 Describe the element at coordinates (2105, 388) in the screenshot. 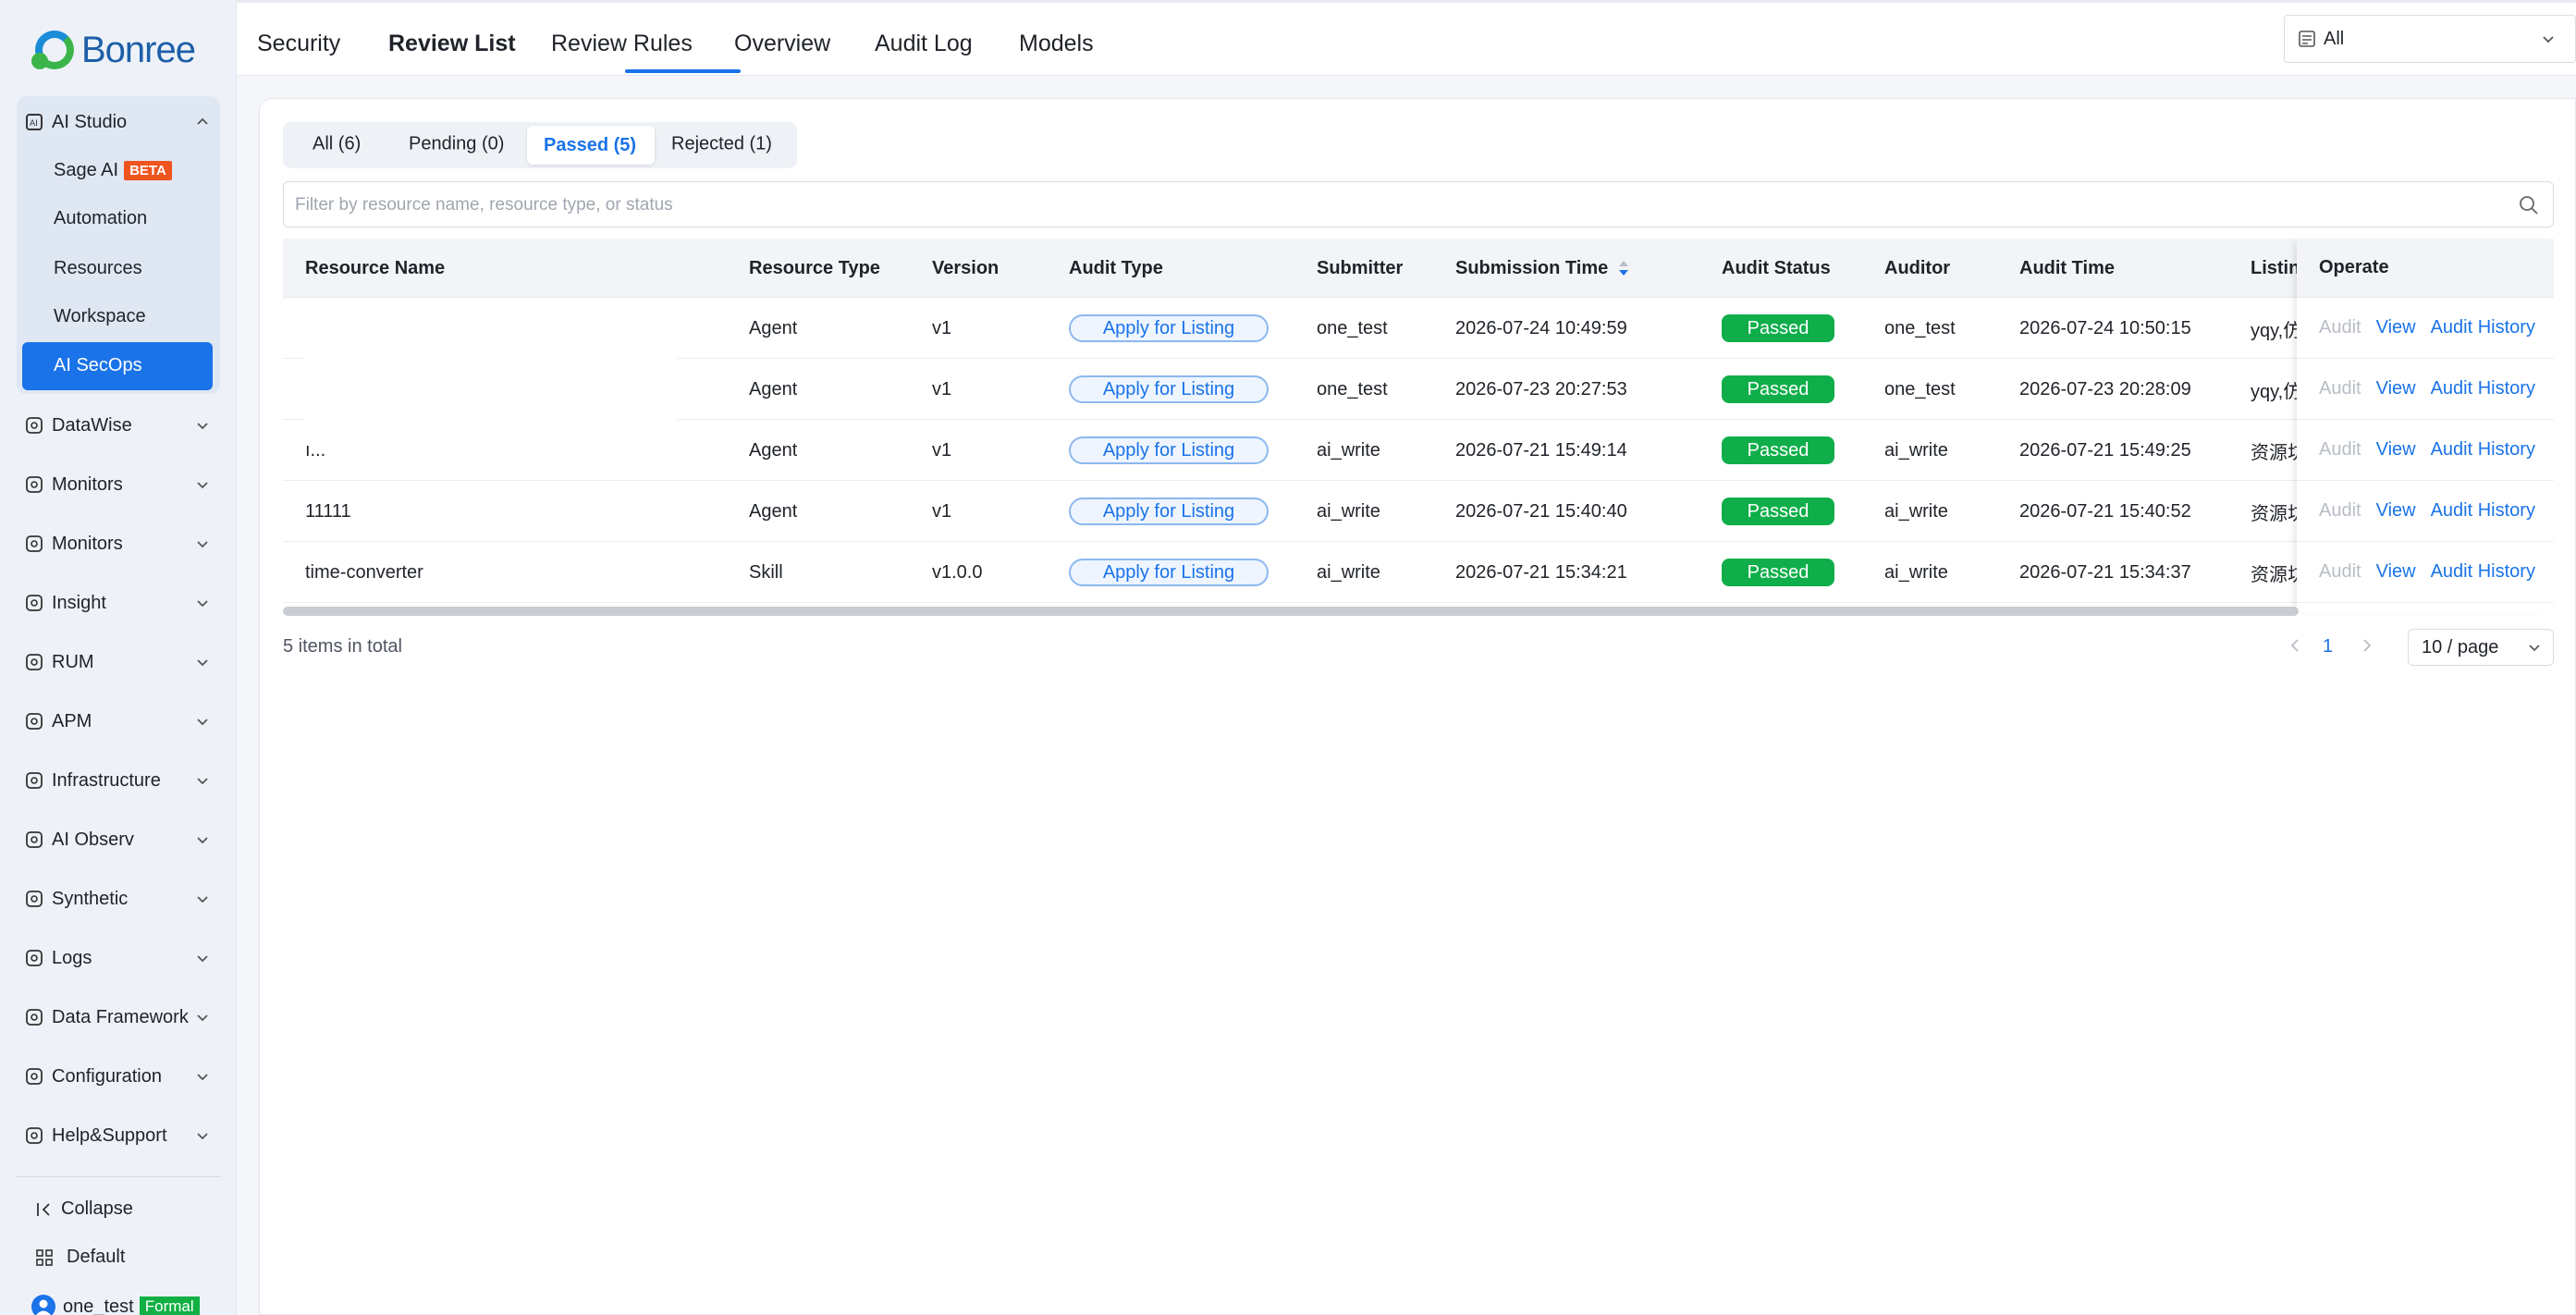

I see `audit-time-cell: 2026-07-23 20:28:09` at that location.